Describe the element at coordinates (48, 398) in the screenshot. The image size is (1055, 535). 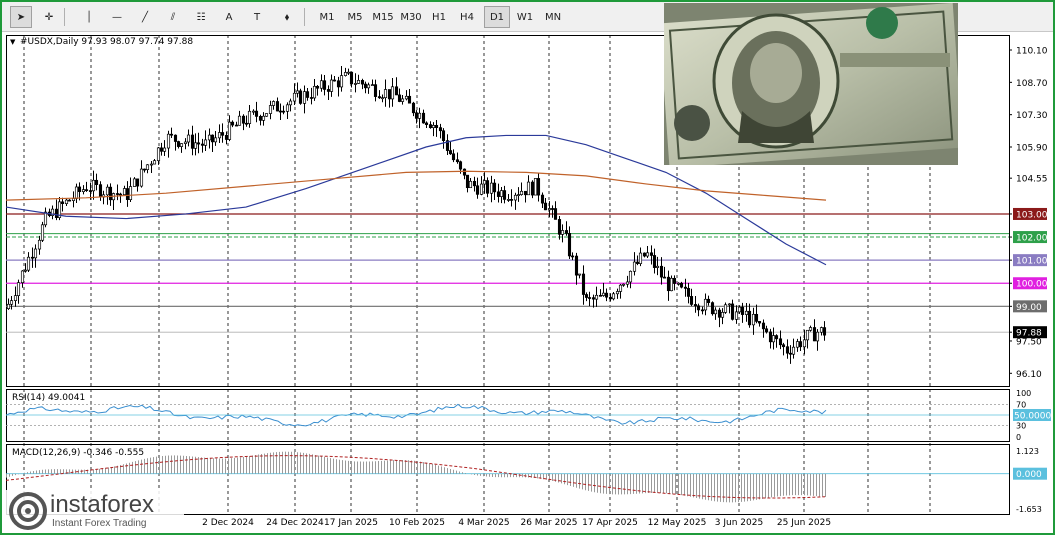
I see `rsi-label: RSI(14) 49.0041` at that location.